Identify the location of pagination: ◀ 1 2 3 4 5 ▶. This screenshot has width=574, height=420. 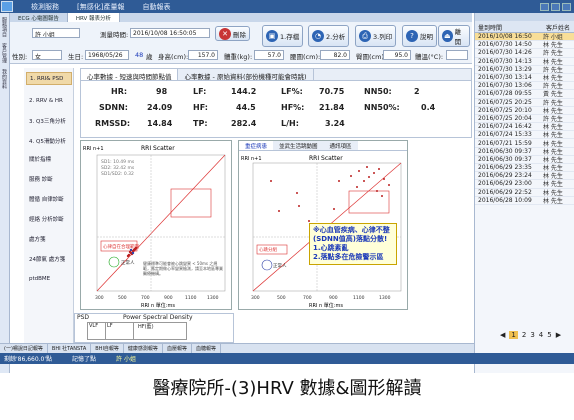
(530, 335).